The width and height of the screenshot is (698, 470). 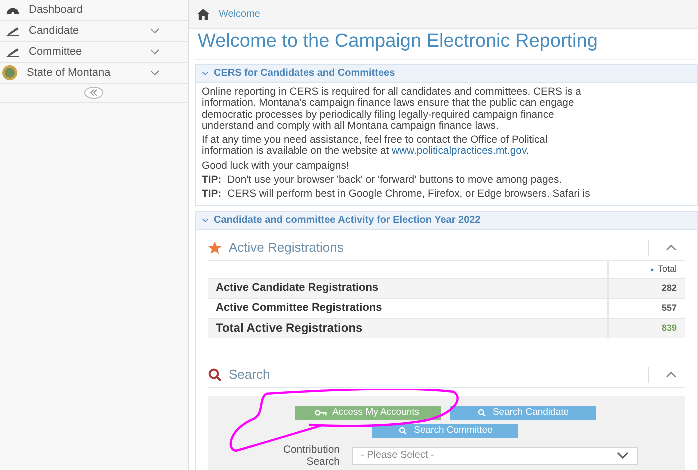 What do you see at coordinates (94, 73) in the screenshot?
I see `sidebar-item: State of Montana` at bounding box center [94, 73].